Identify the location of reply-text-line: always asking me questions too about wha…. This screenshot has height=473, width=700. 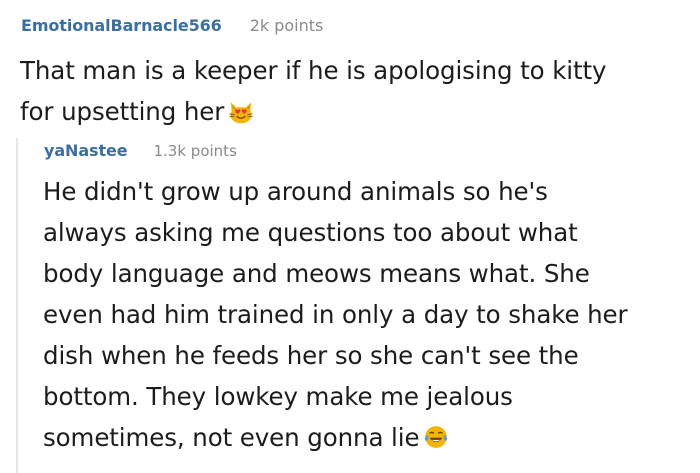
(310, 232).